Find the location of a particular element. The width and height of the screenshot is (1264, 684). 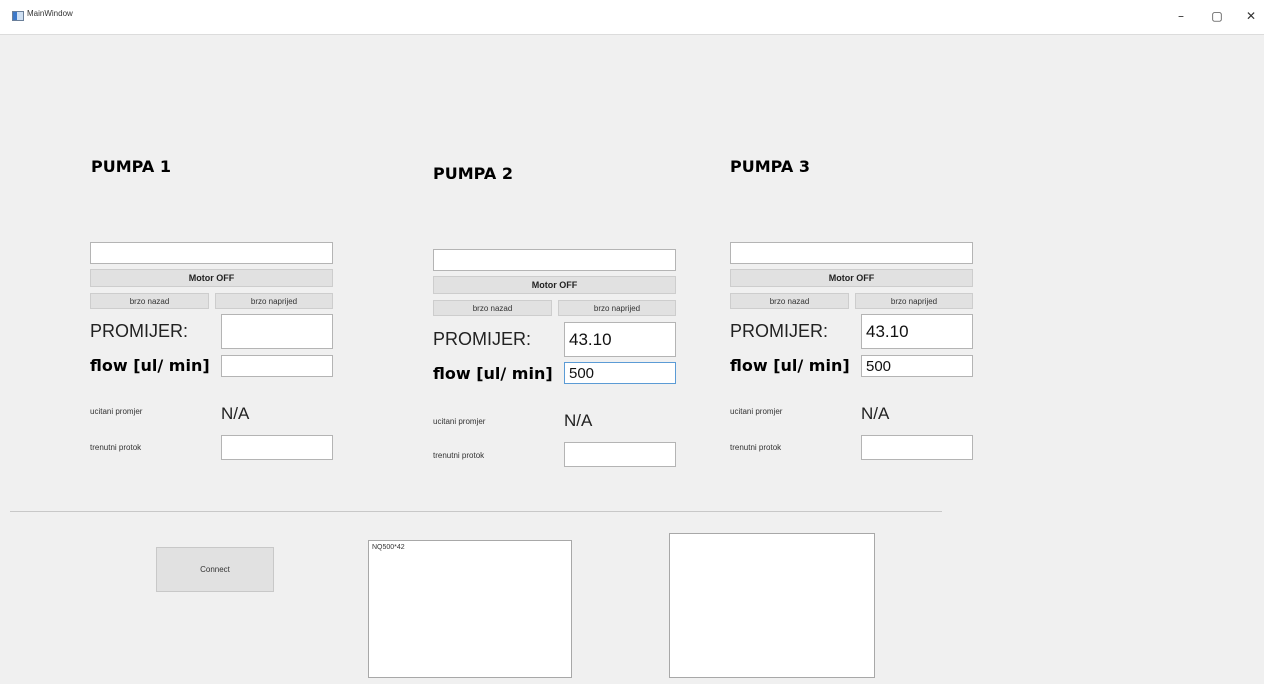

pump-1-flow-input is located at coordinates (277, 366).